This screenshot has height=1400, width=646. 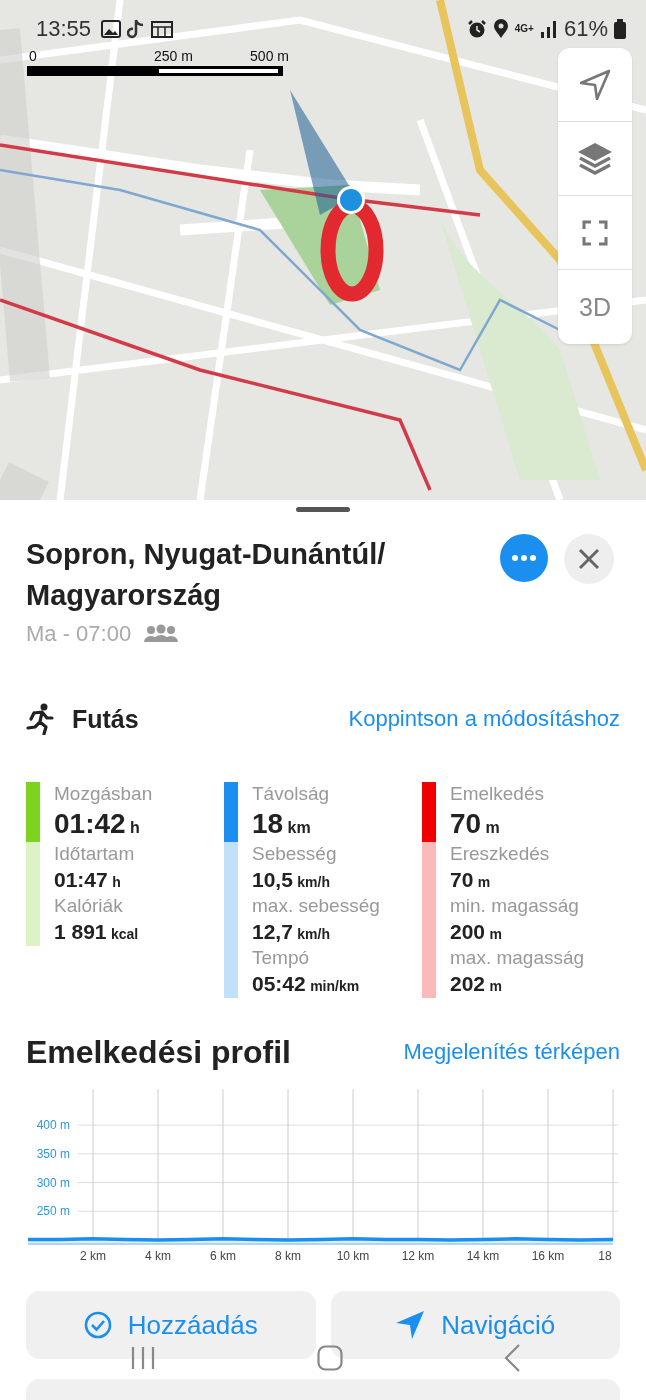 I want to click on x-tick-label: 10 km, so click(x=353, y=1256).